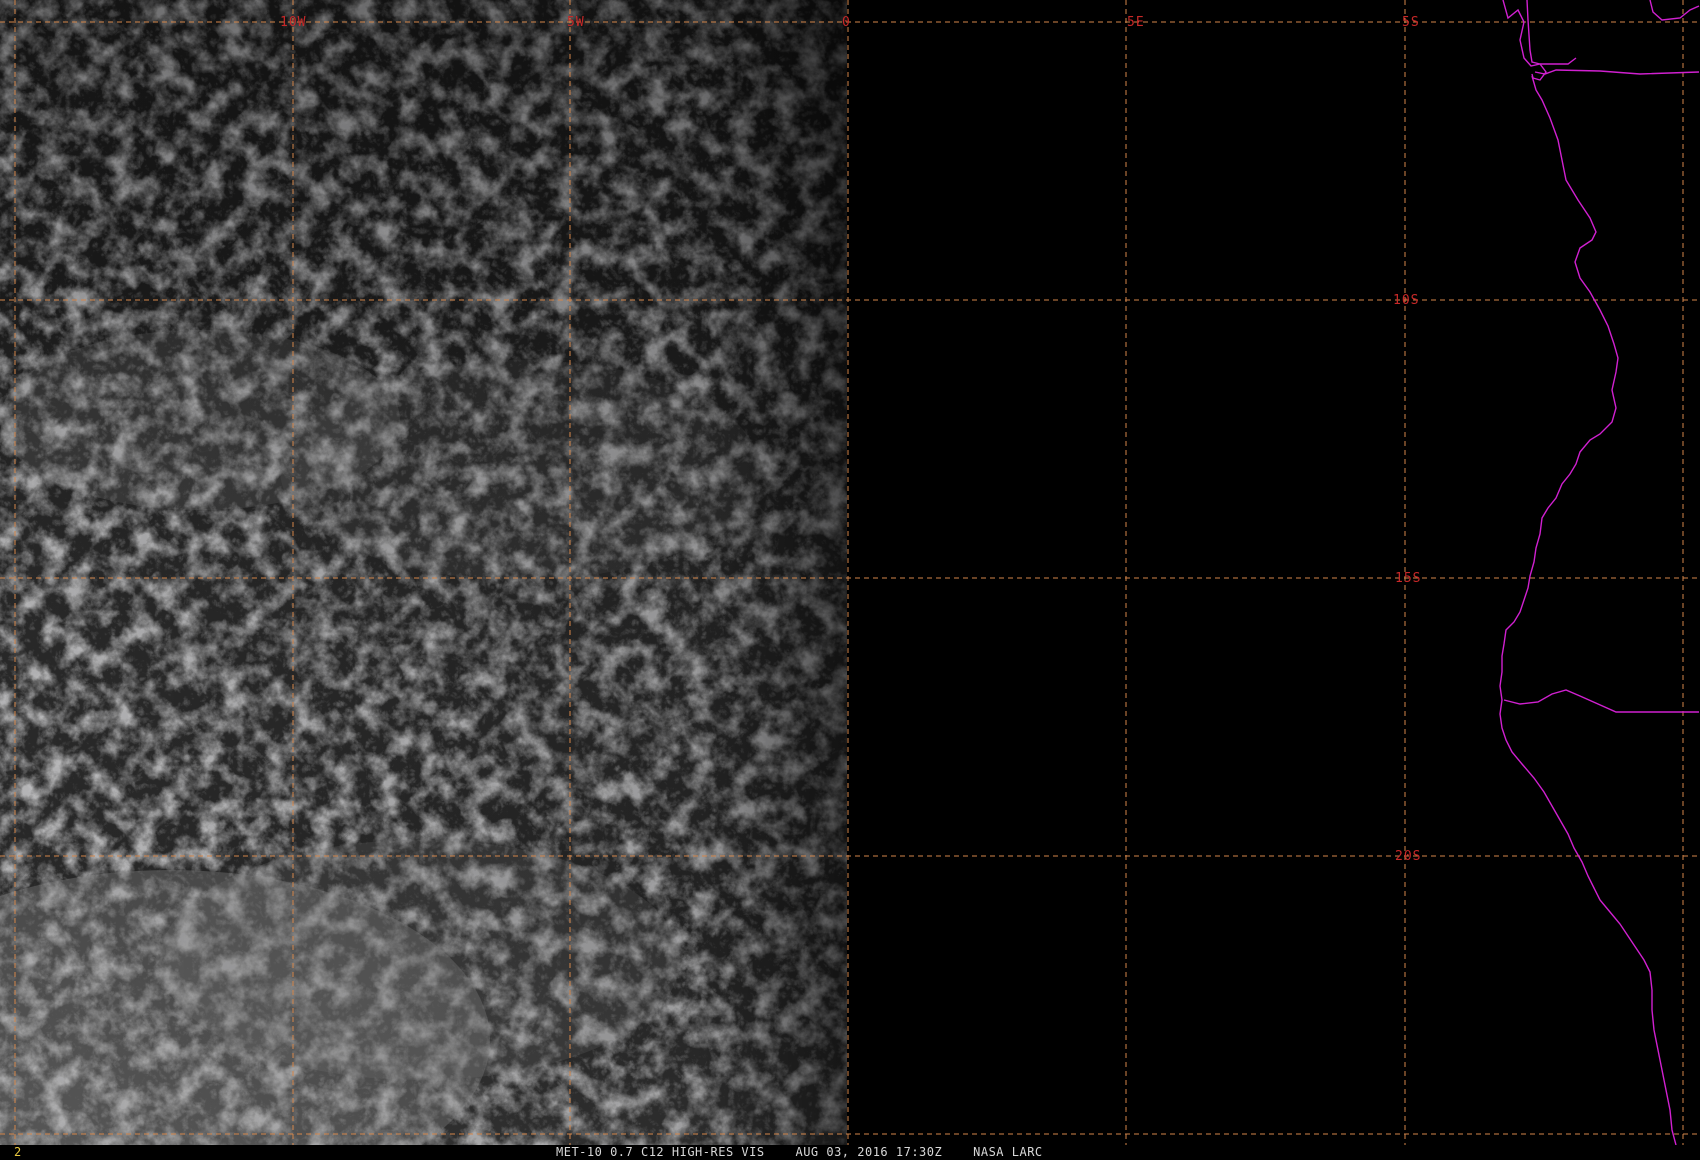  Describe the element at coordinates (1406, 300) in the screenshot. I see `latitude-label: 10S` at that location.